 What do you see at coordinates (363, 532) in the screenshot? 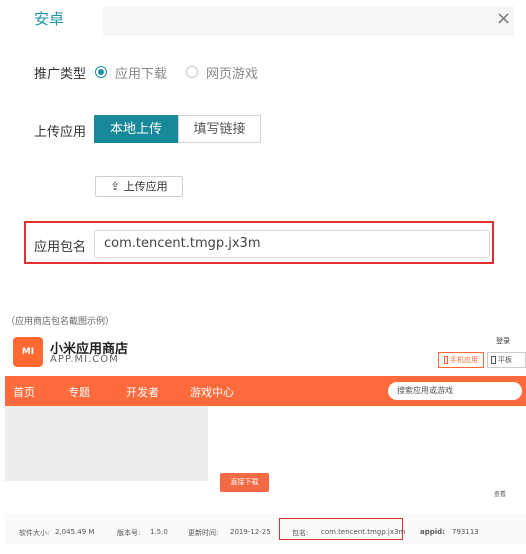
I see `info-package-value: com.tencent.tmgp.jx3m` at bounding box center [363, 532].